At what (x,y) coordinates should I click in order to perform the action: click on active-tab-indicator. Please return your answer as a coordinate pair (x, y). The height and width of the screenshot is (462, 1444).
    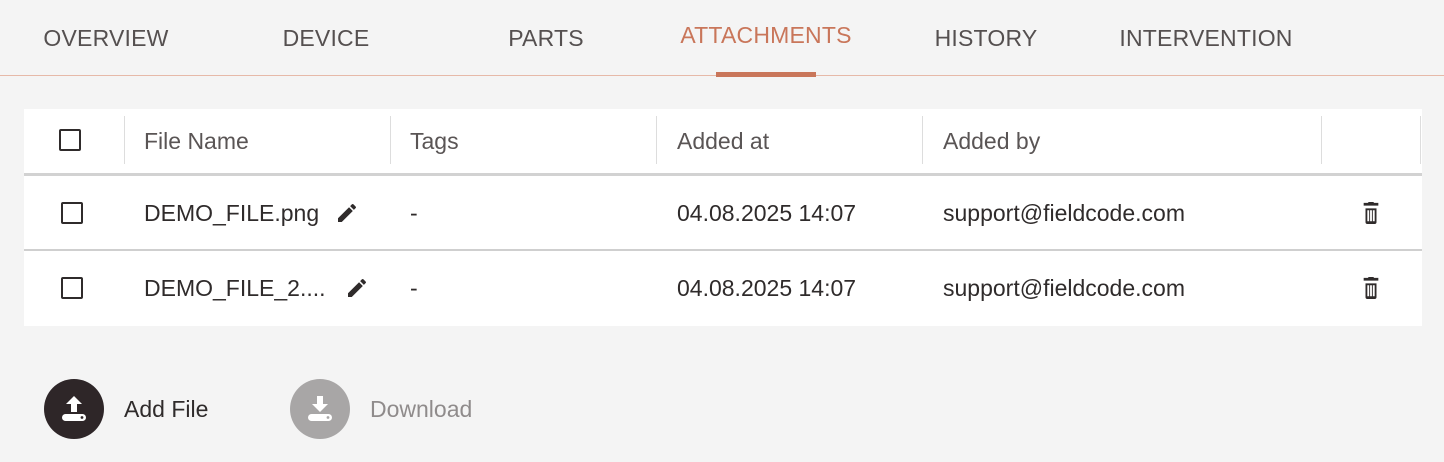
    Looking at the image, I should click on (766, 74).